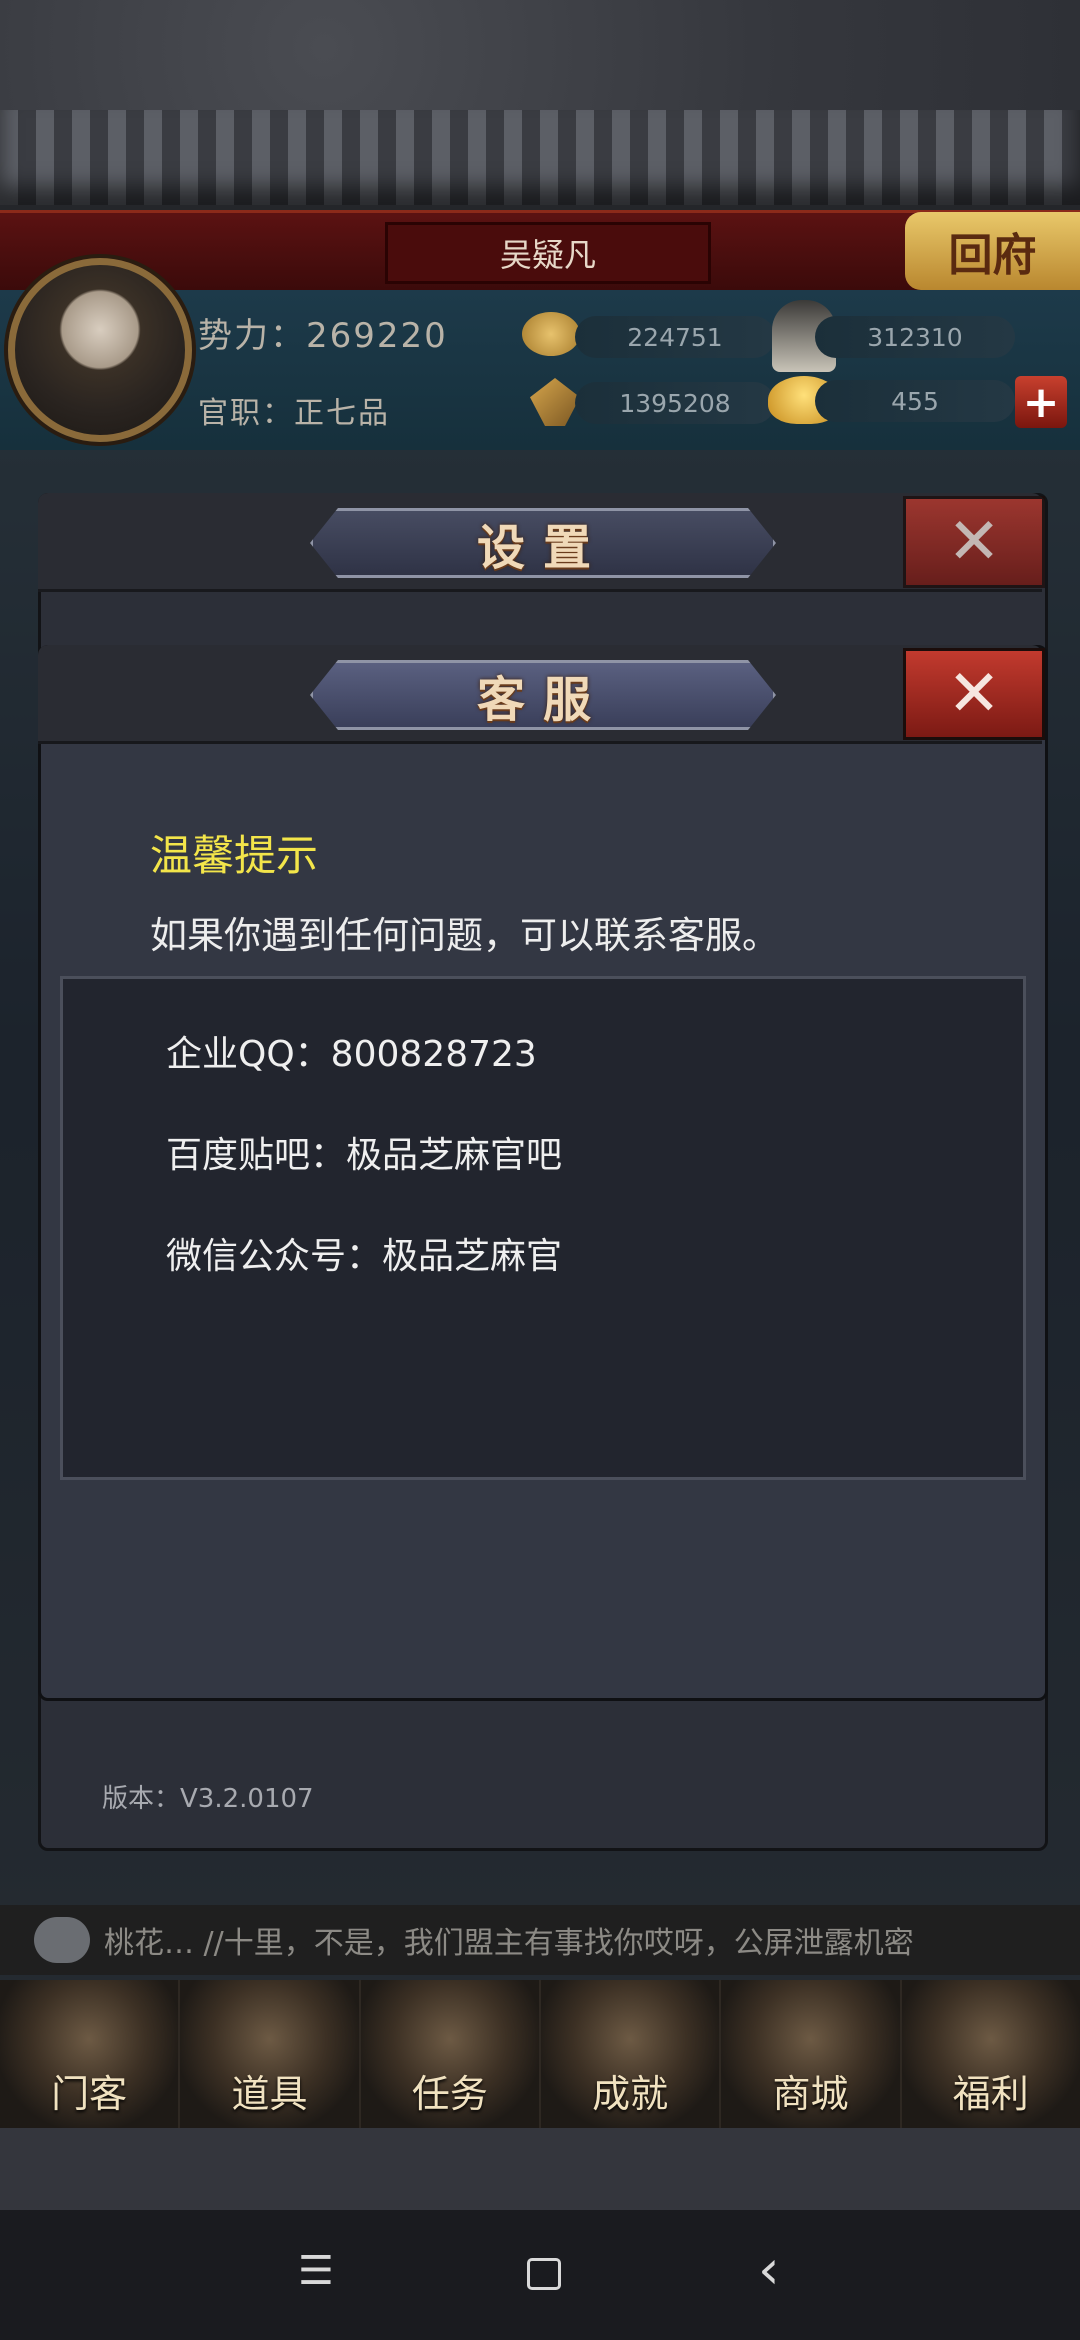 Image resolution: width=1080 pixels, height=2340 pixels. I want to click on settings-close-button: ✕, so click(974, 542).